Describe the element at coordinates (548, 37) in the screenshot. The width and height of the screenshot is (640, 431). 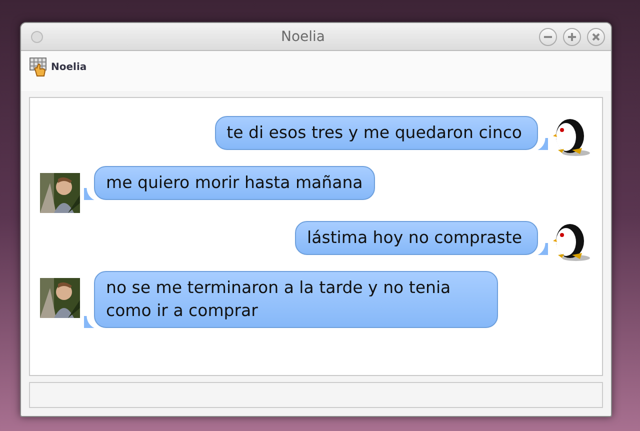
I see `minimize-button` at that location.